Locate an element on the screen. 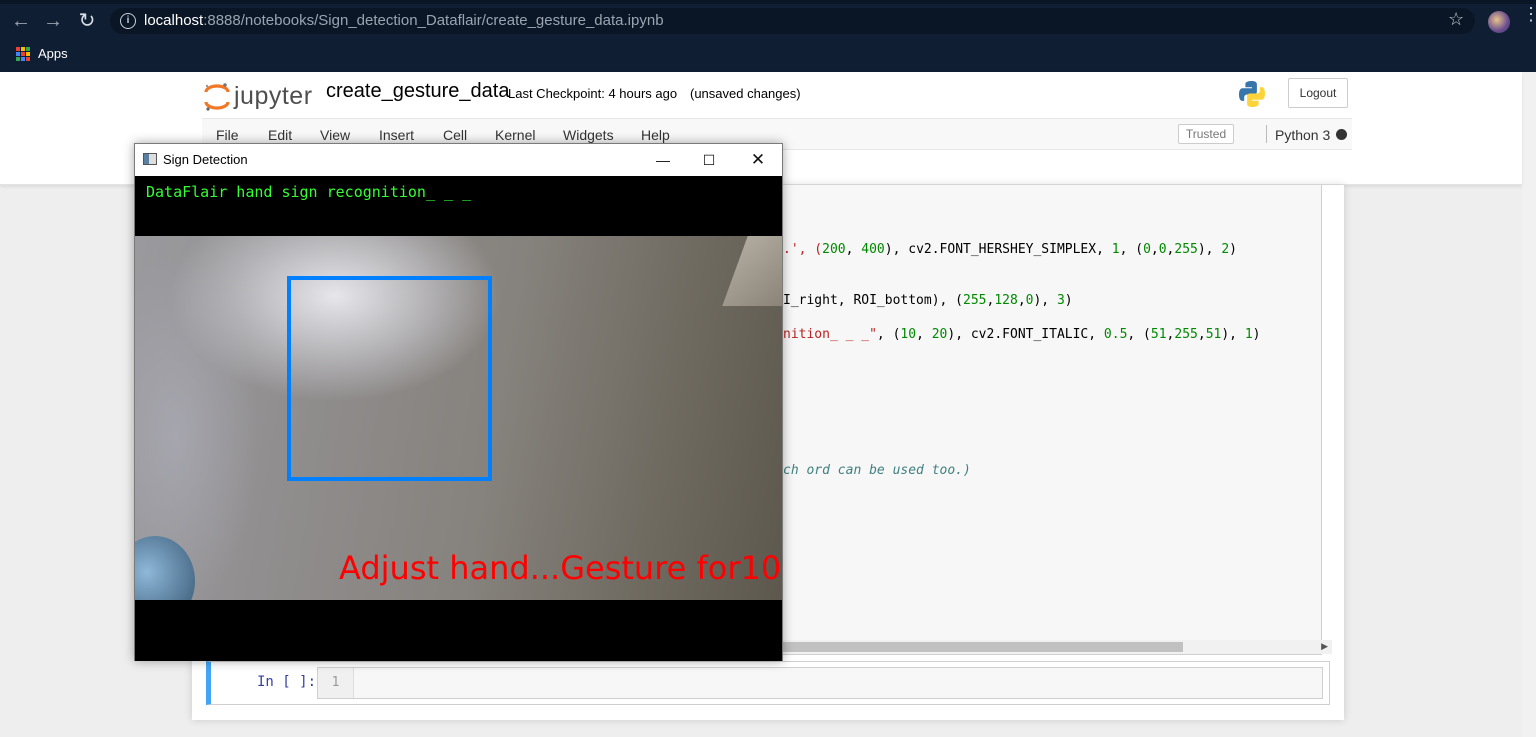 The width and height of the screenshot is (1536, 737). trusted-indicator: Trusted is located at coordinates (1206, 134).